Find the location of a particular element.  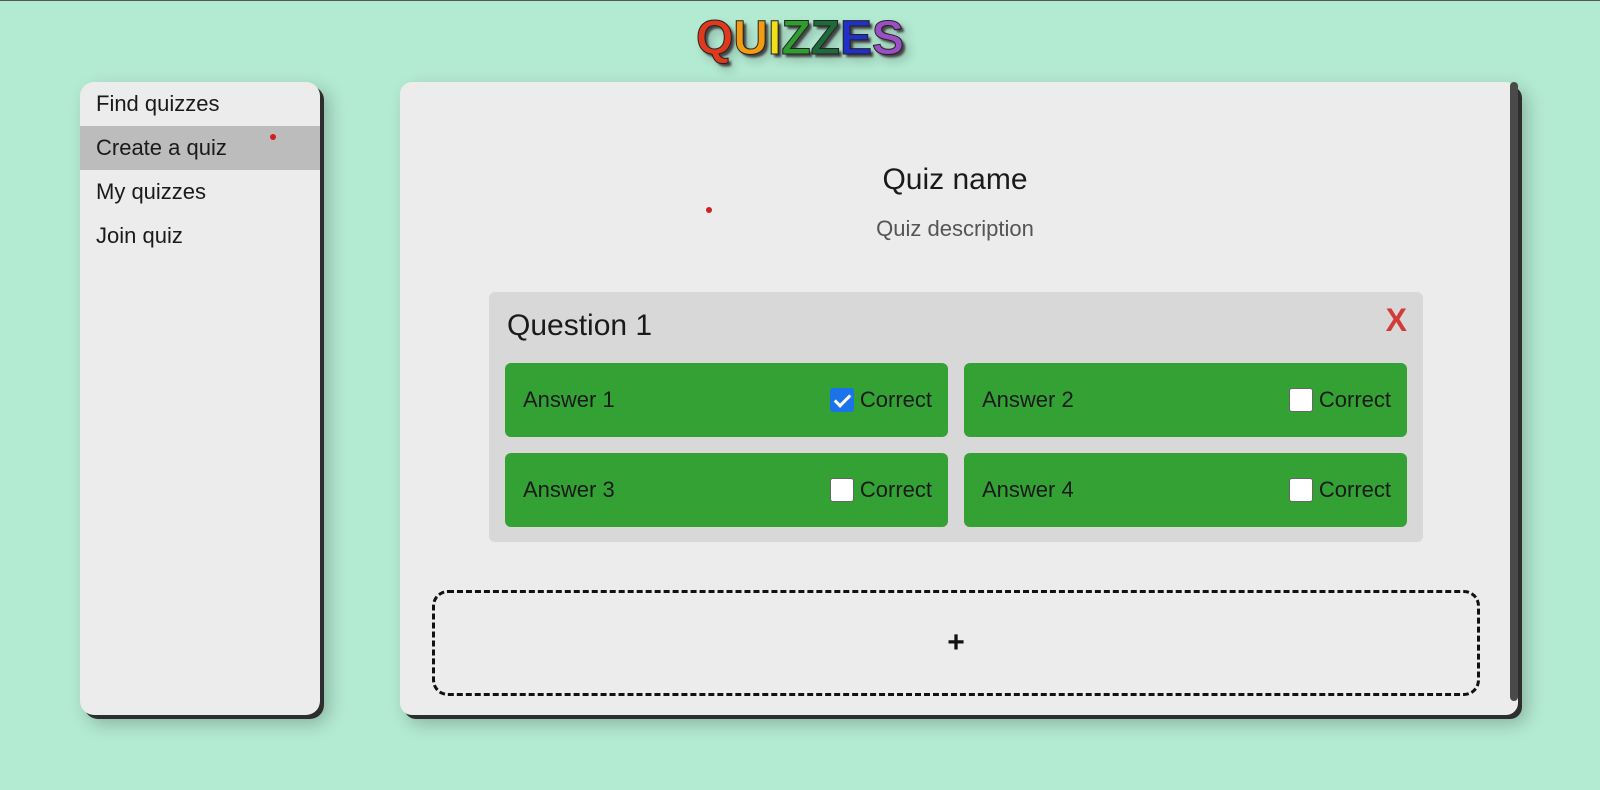

nav-item-create-a-quiz: Create a quiz is located at coordinates (200, 148).